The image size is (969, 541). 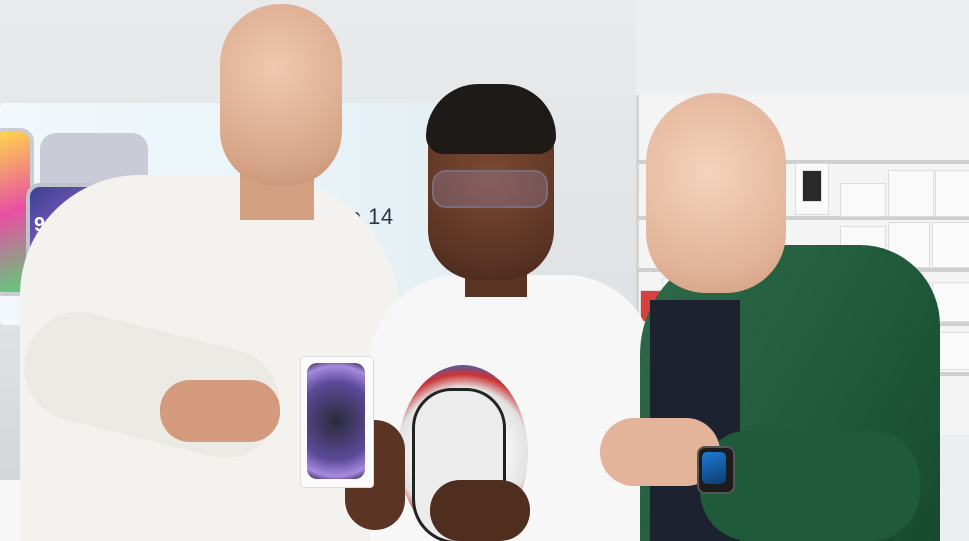 What do you see at coordinates (490, 189) in the screenshot?
I see `eyeglasses` at bounding box center [490, 189].